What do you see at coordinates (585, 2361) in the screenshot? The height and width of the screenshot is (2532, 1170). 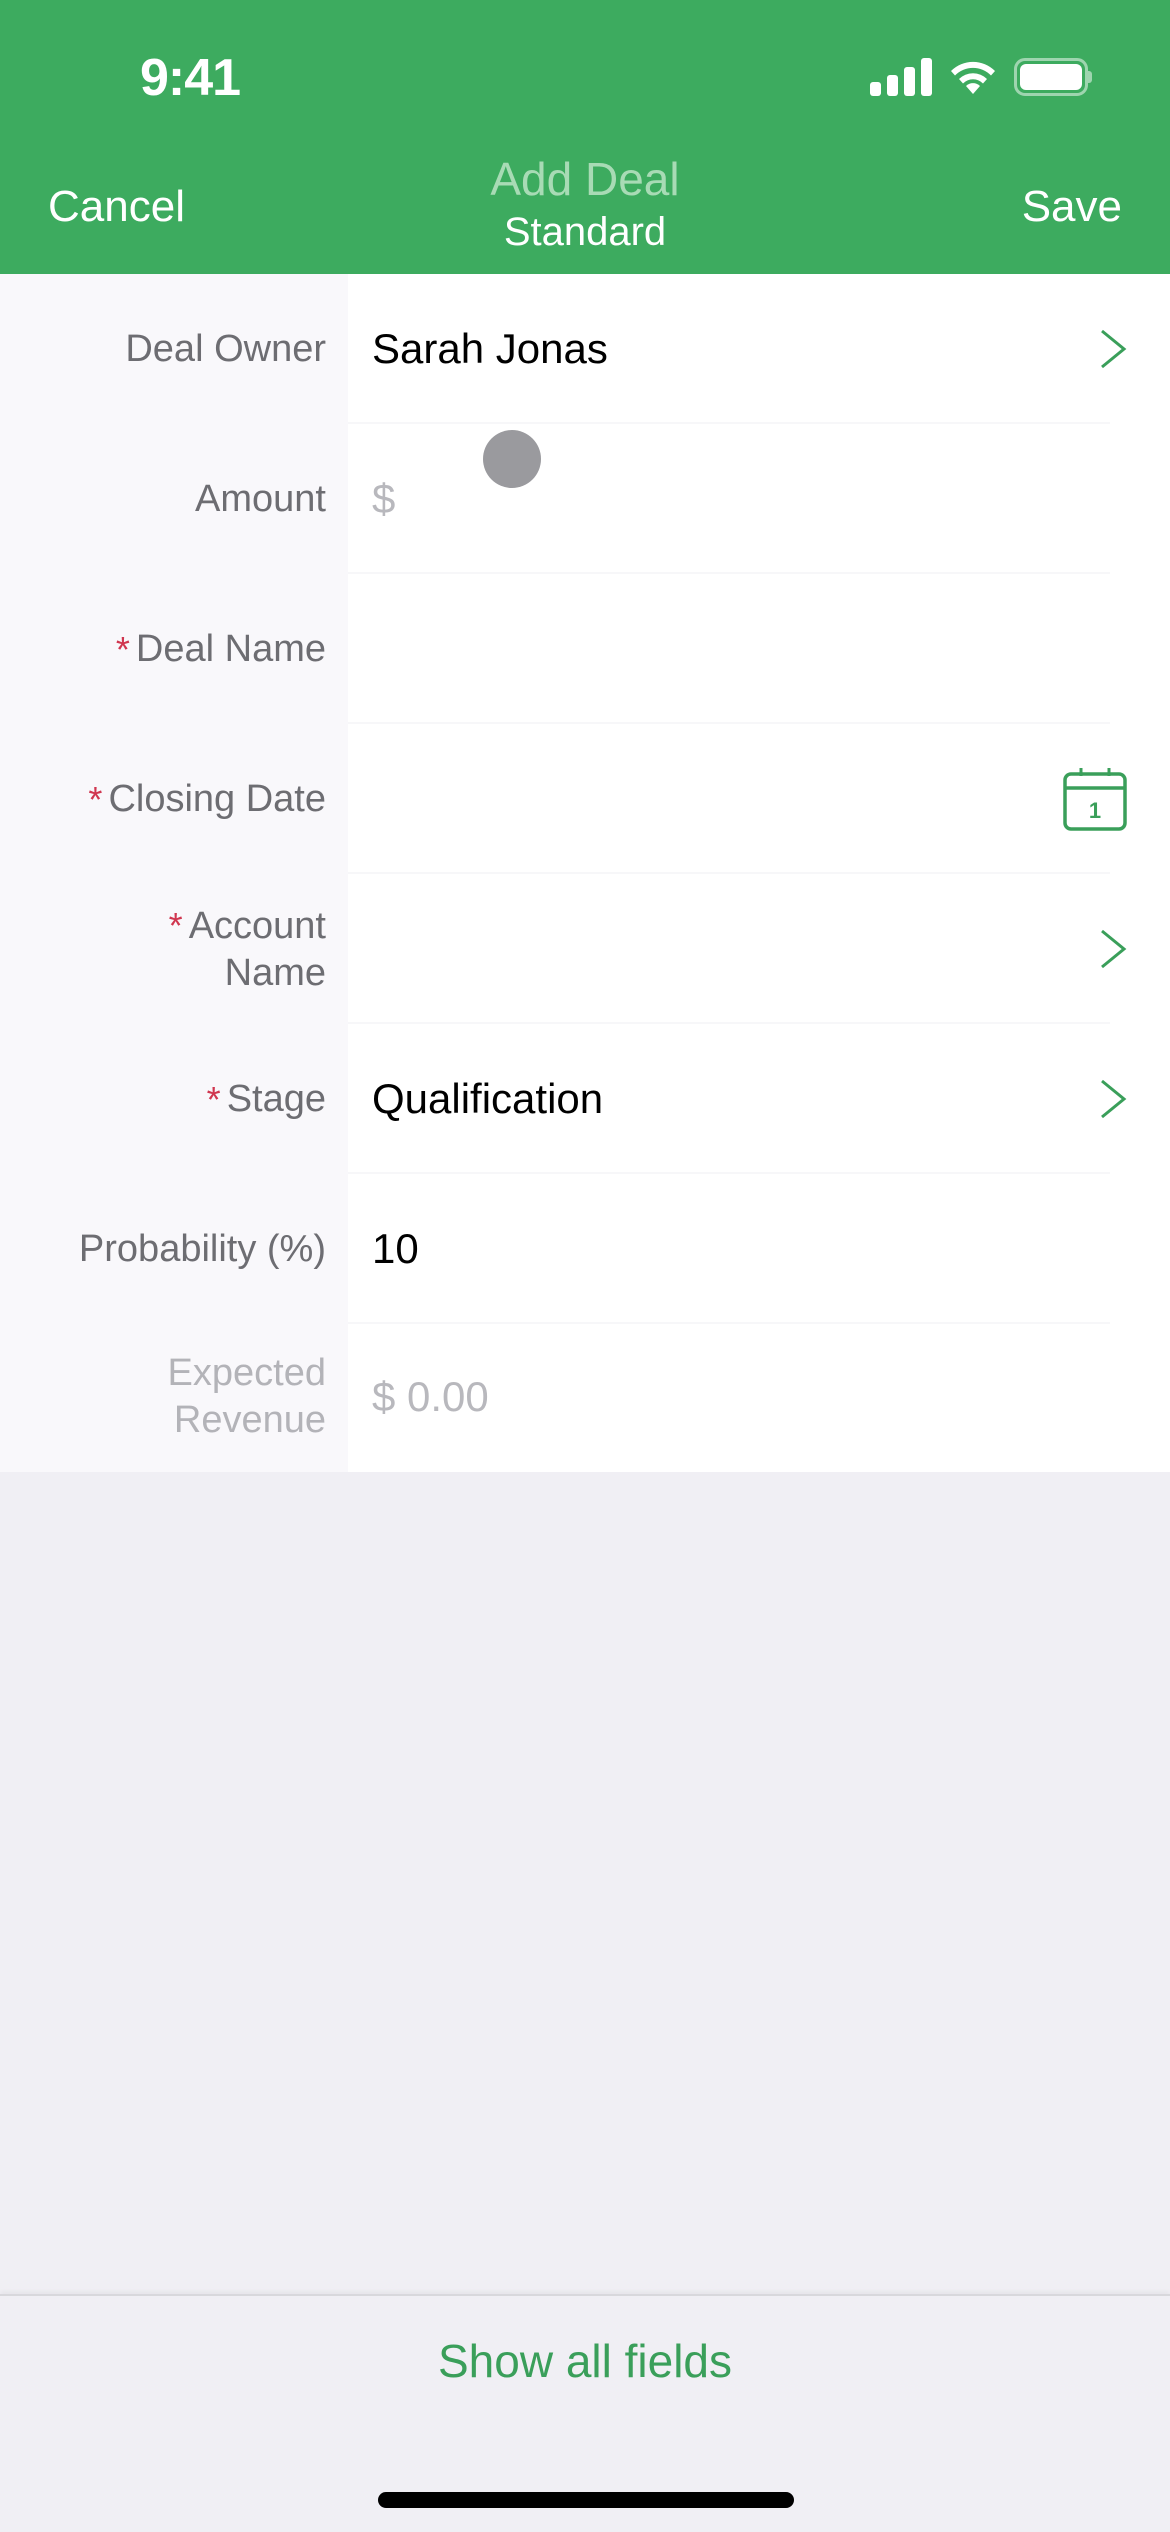 I see `show-all-fields-button: Show all fields` at bounding box center [585, 2361].